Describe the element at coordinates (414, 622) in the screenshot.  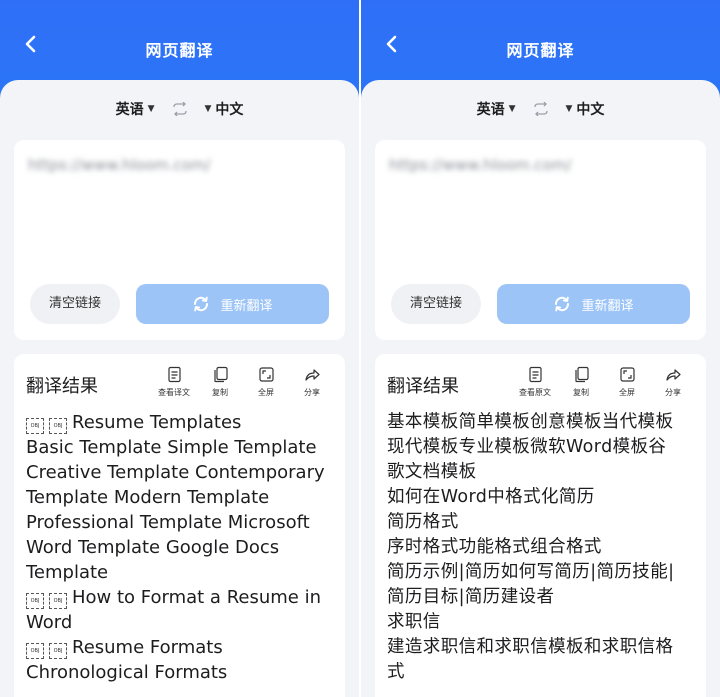
I see `result-line: 求职信` at that location.